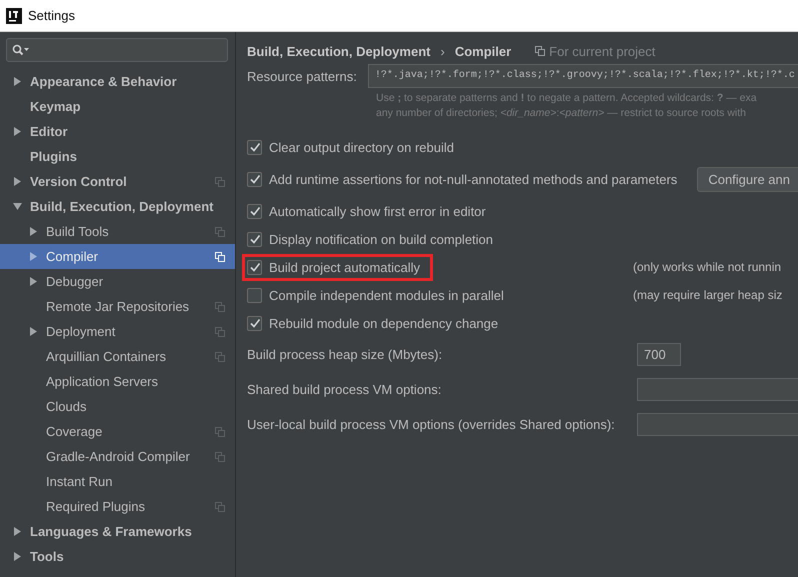  What do you see at coordinates (344, 267) in the screenshot?
I see `checkbox-label: Build project automatically` at bounding box center [344, 267].